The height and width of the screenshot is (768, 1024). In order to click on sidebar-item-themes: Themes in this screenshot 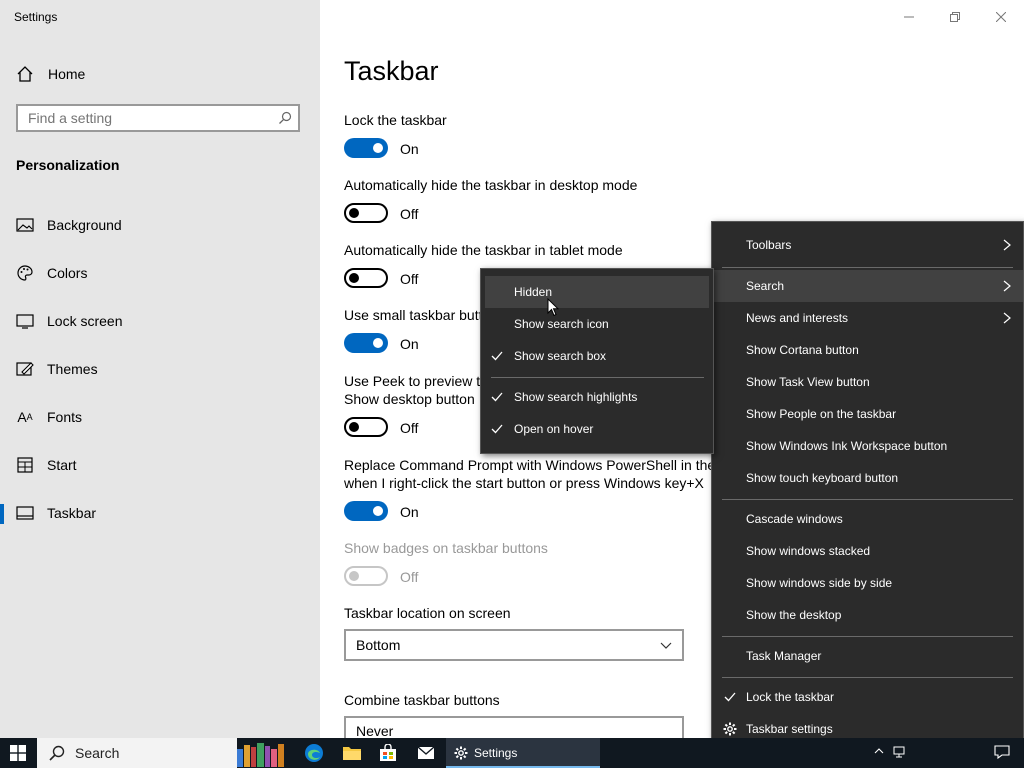, I will do `click(160, 369)`.